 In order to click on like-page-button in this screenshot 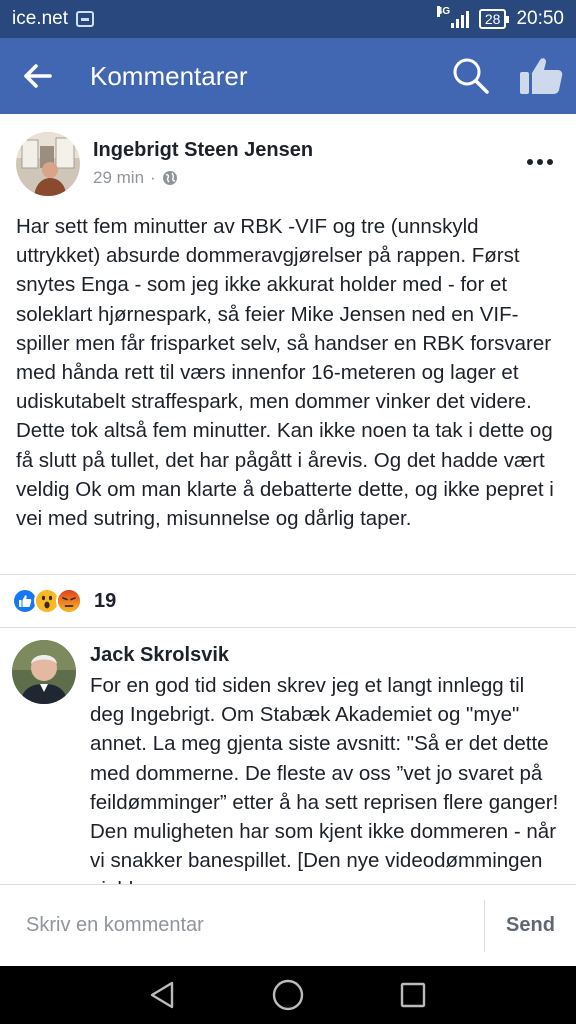, I will do `click(541, 76)`.